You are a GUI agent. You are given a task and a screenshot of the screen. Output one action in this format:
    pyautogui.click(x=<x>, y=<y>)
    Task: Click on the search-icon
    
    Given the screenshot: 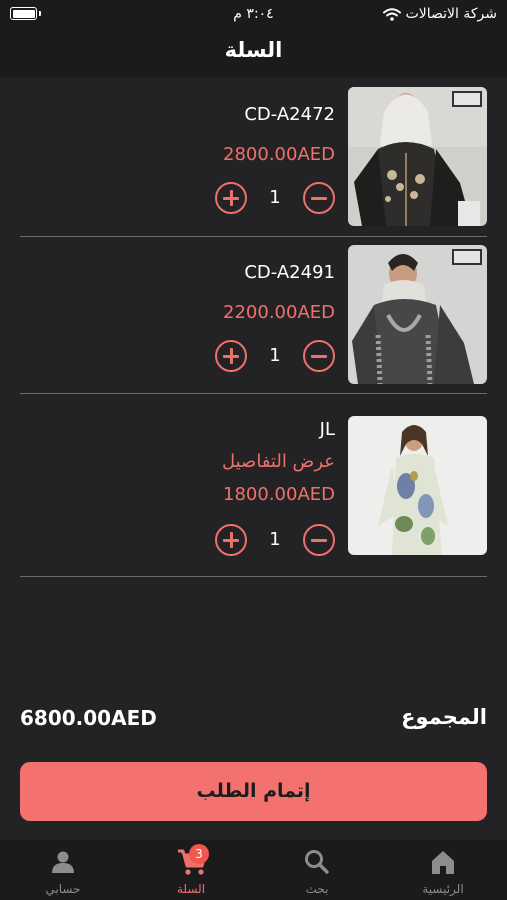 What is the action you would take?
    pyautogui.click(x=317, y=862)
    